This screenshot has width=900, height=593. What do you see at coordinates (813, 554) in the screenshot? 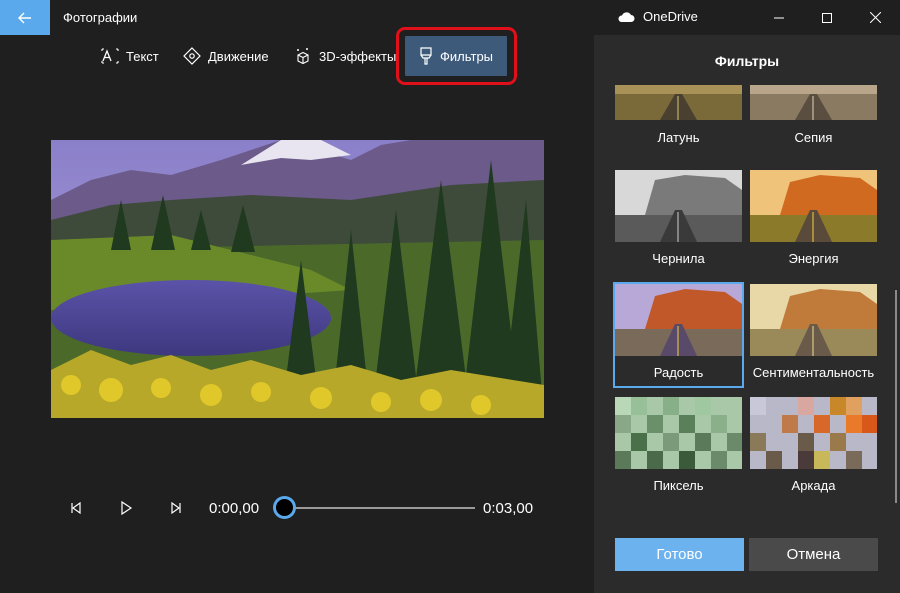
I see `cancel-button: Отмена` at bounding box center [813, 554].